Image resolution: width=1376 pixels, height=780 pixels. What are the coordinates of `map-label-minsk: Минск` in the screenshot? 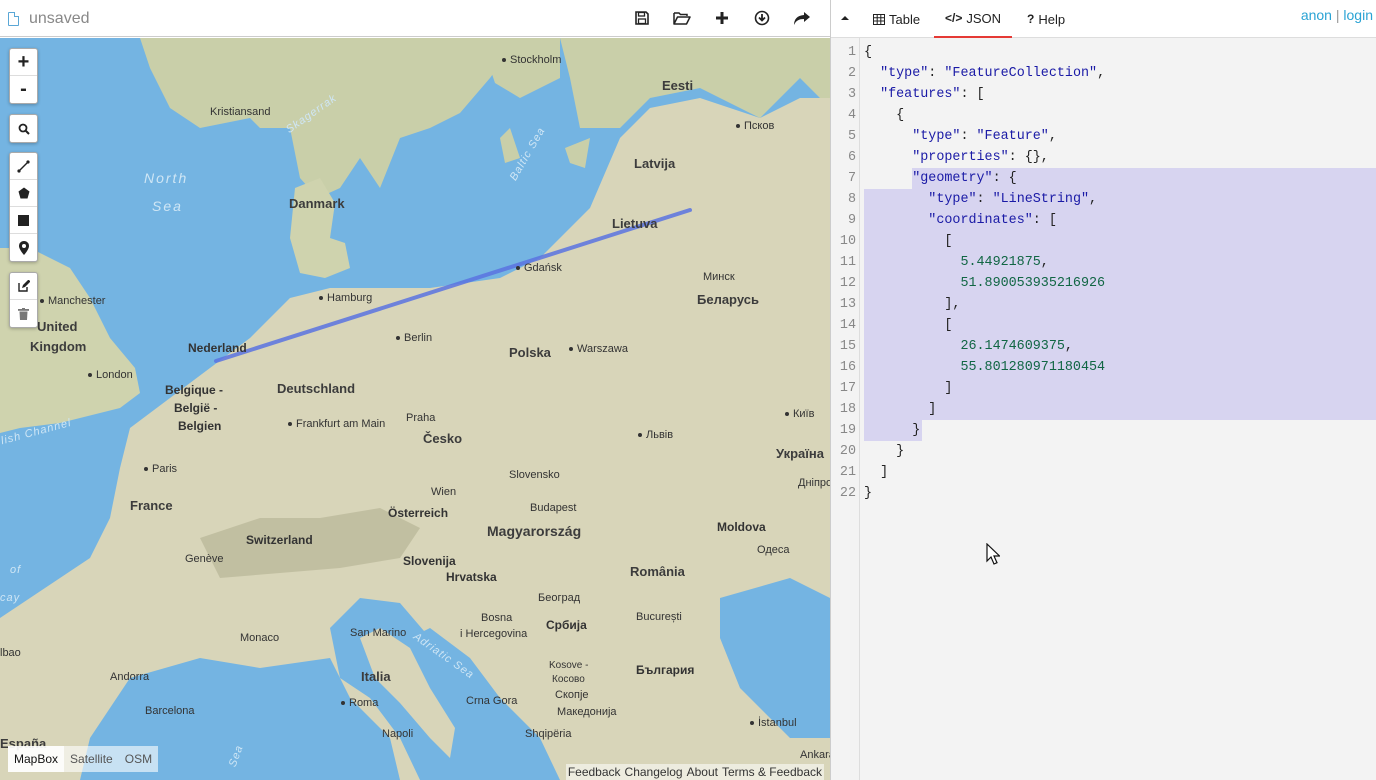 It's located at (719, 277).